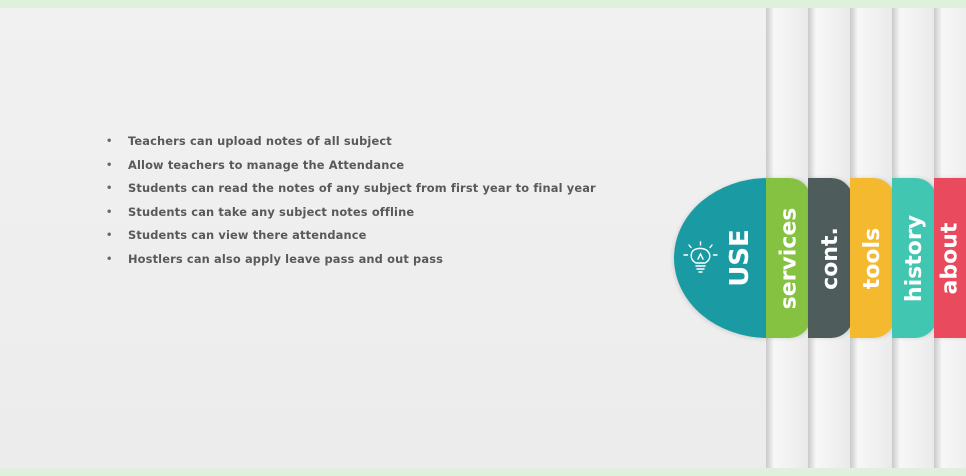  What do you see at coordinates (700, 257) in the screenshot?
I see `lightbulb-icon` at bounding box center [700, 257].